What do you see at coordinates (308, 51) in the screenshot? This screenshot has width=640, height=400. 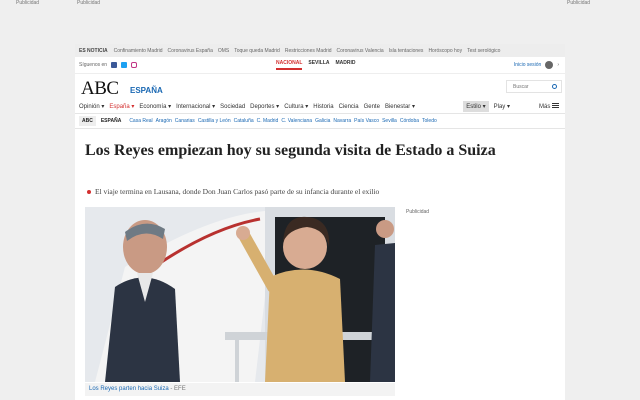 I see `trending-item: Restricciones Madrid` at bounding box center [308, 51].